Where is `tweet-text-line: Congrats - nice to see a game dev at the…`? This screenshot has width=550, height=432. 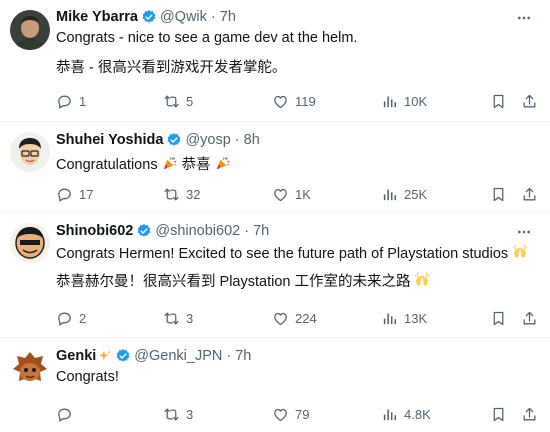 tweet-text-line: Congrats - nice to see a game dev at the… is located at coordinates (207, 38).